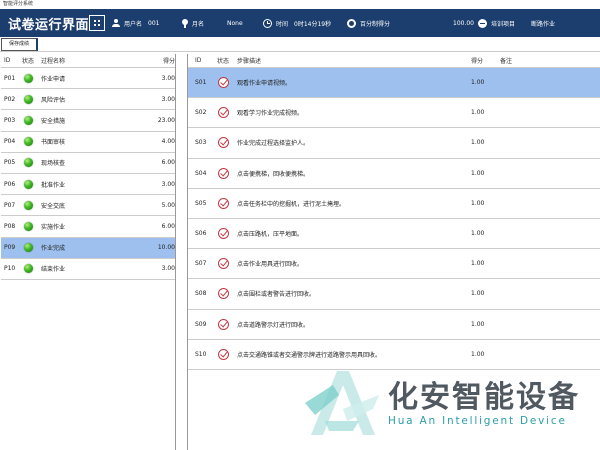 Image resolution: width=600 pixels, height=450 pixels. What do you see at coordinates (88, 121) in the screenshot?
I see `process-row: P03 安全措施 23.00` at bounding box center [88, 121].